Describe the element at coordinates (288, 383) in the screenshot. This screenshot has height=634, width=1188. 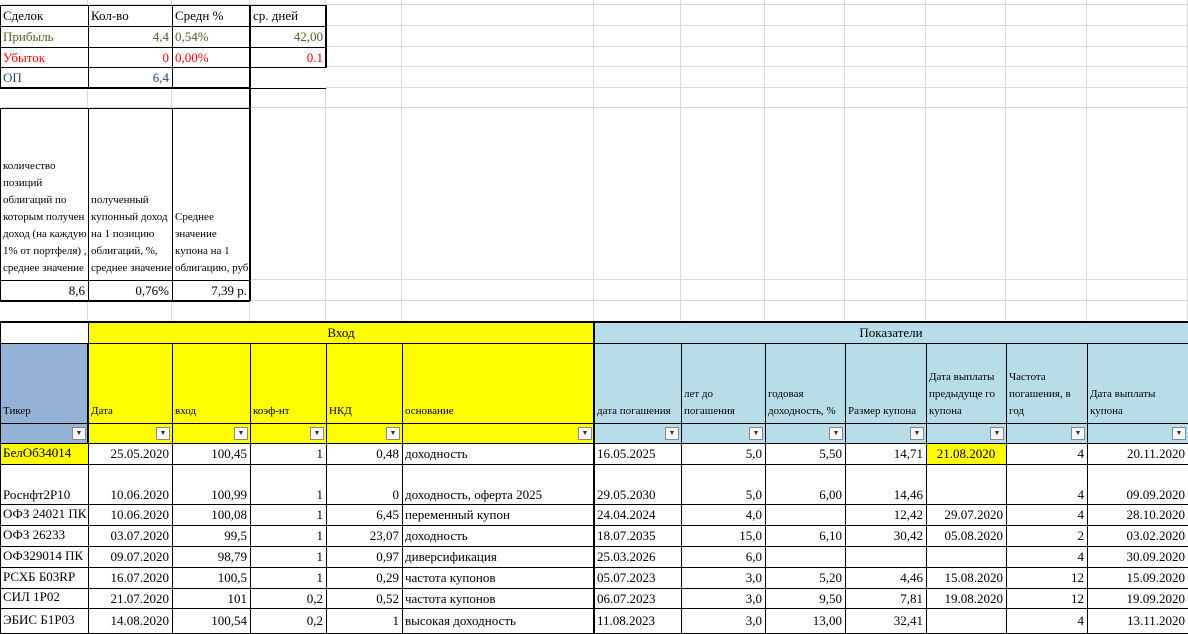
I see `column-header: коэф-нт` at that location.